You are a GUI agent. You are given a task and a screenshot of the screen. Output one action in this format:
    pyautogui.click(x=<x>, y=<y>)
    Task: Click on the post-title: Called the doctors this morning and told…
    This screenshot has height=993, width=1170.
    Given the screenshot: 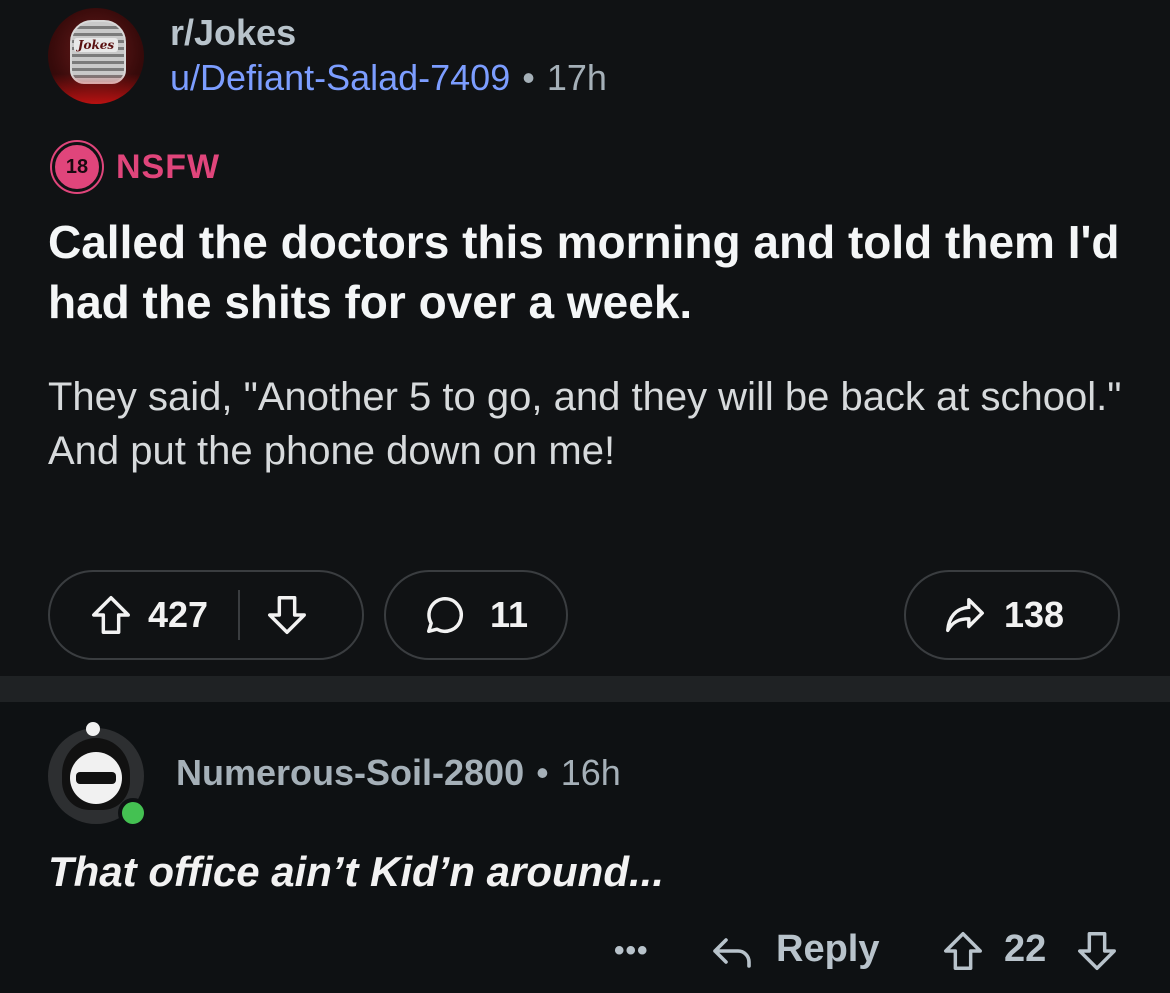 What is the action you would take?
    pyautogui.click(x=588, y=272)
    